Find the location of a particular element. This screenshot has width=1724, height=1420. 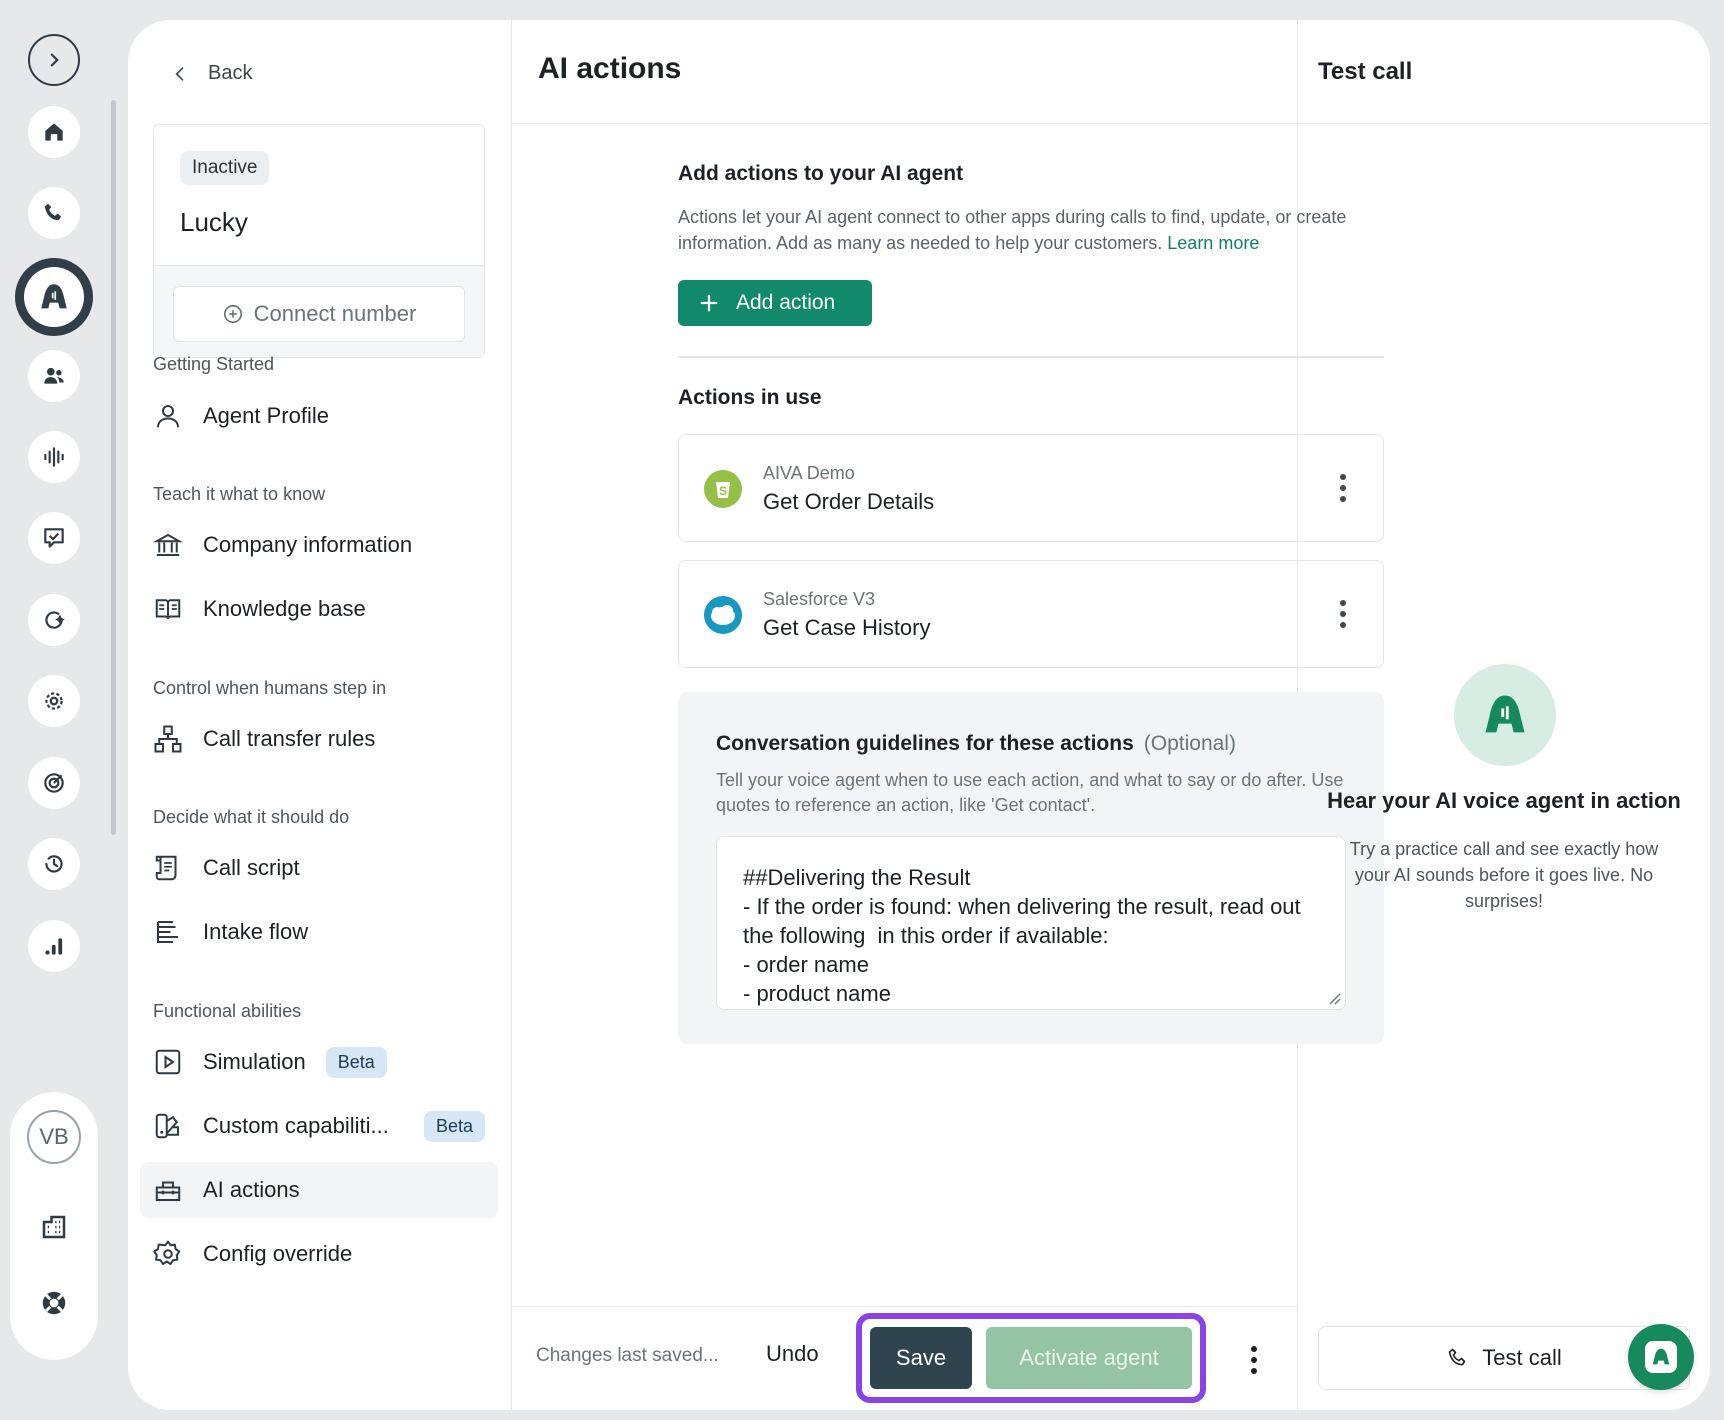

automation-nav-button is located at coordinates (54, 701).